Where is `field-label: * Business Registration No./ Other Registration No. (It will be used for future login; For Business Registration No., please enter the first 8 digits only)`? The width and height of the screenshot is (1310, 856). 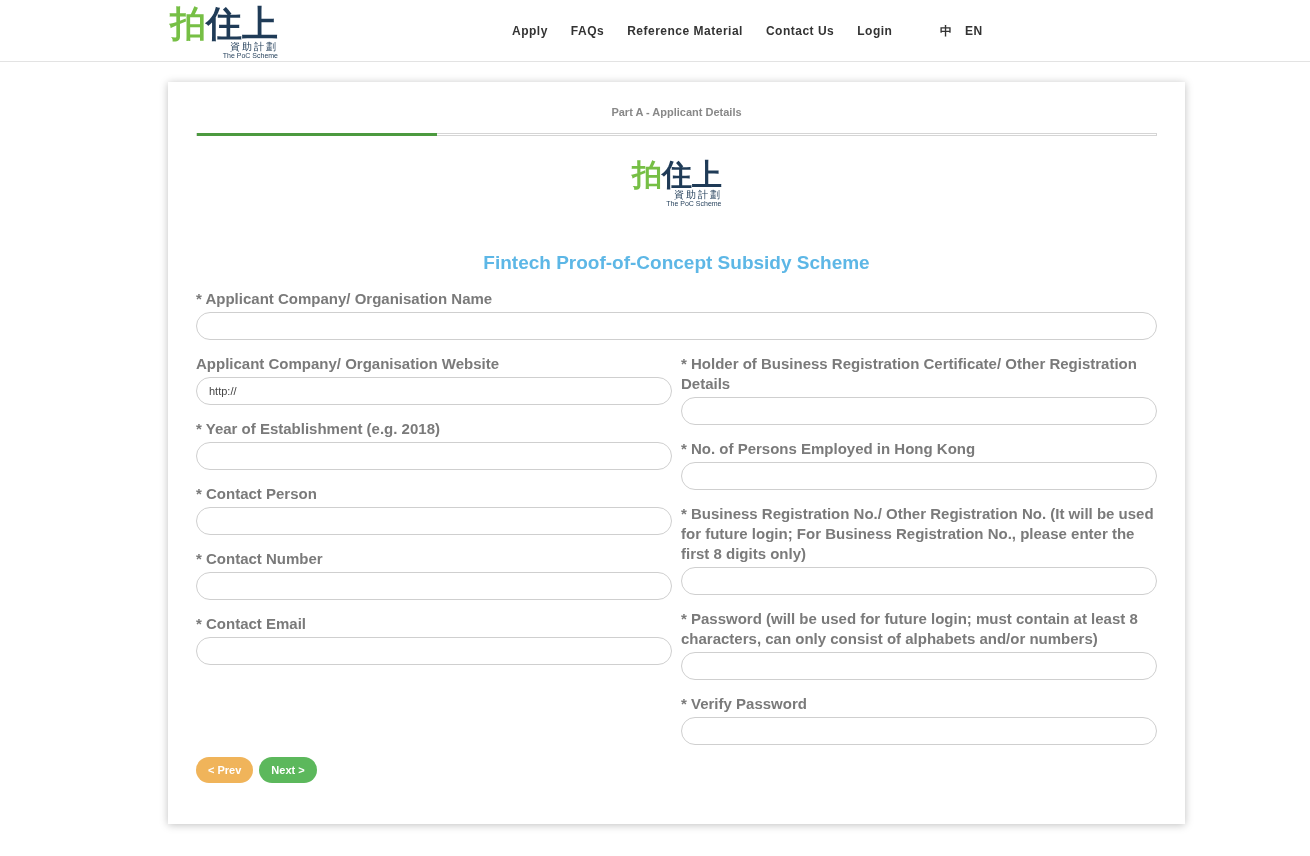 field-label: * Business Registration No./ Other Registration No. (It will be used for future login; For Business Registration No., please enter the first 8 digits only) is located at coordinates (918, 534).